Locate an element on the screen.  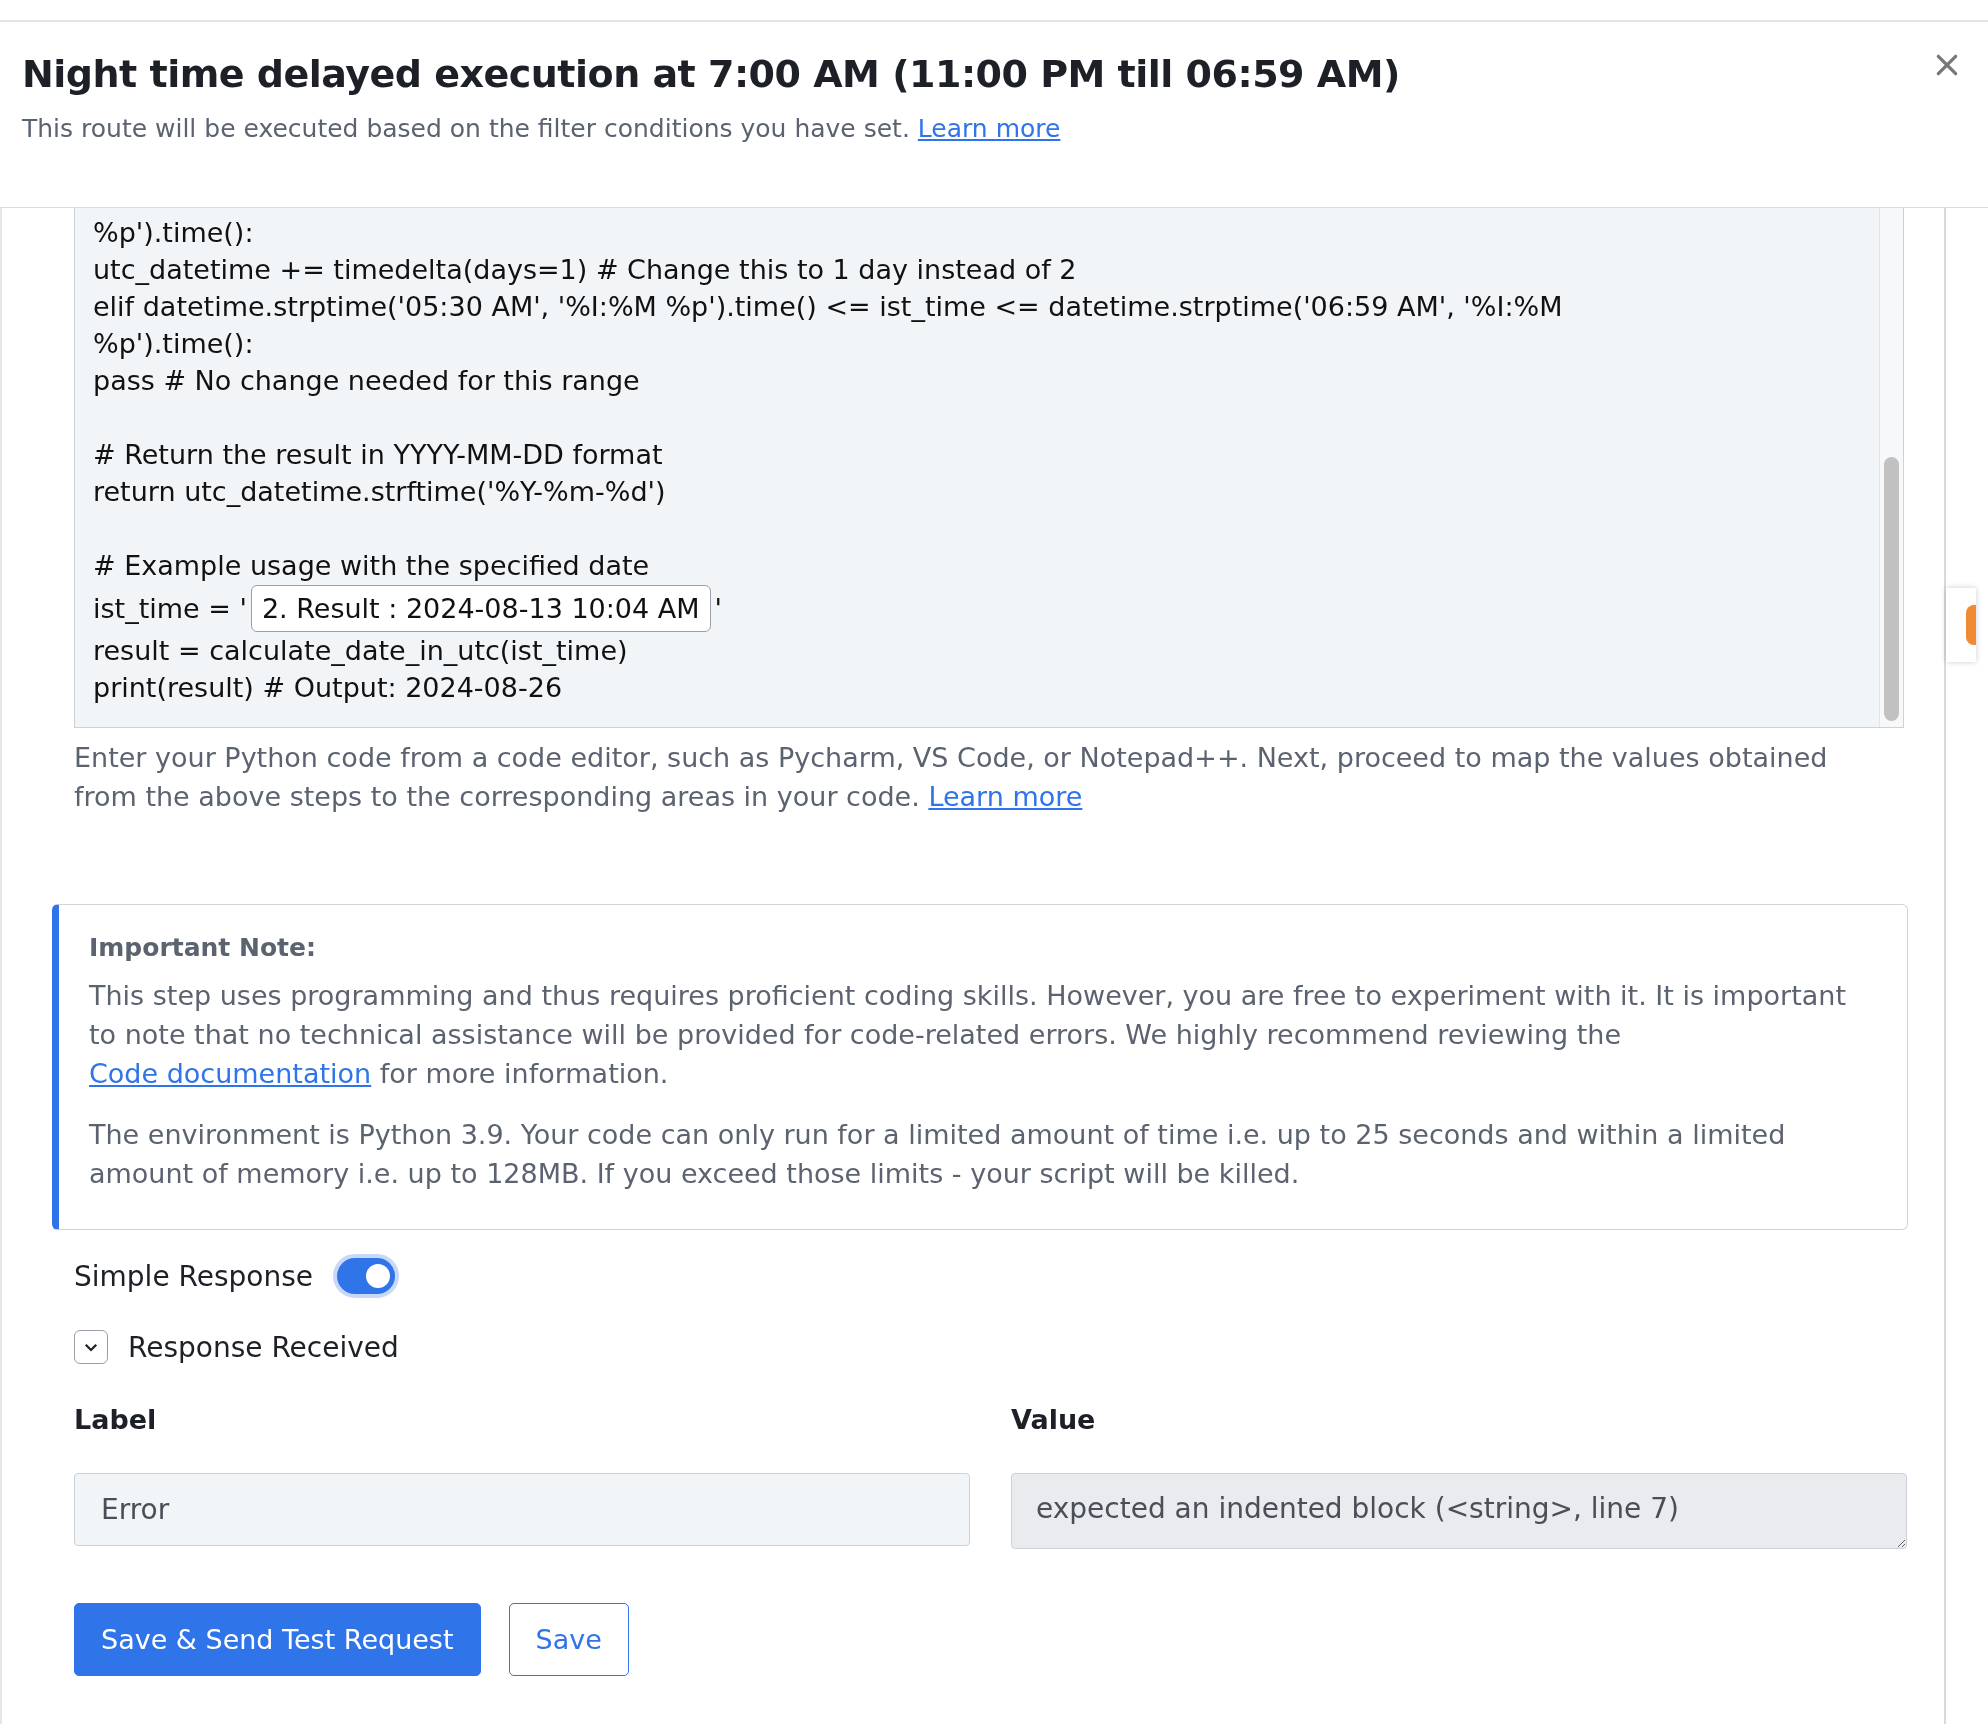
code-line: elif datetime.strptime('05:30 AM', '%I:%M %p').time() <= ist_time <= datetime.strptime('06:59 AM', '%I:%M is located at coordinates (828, 307).